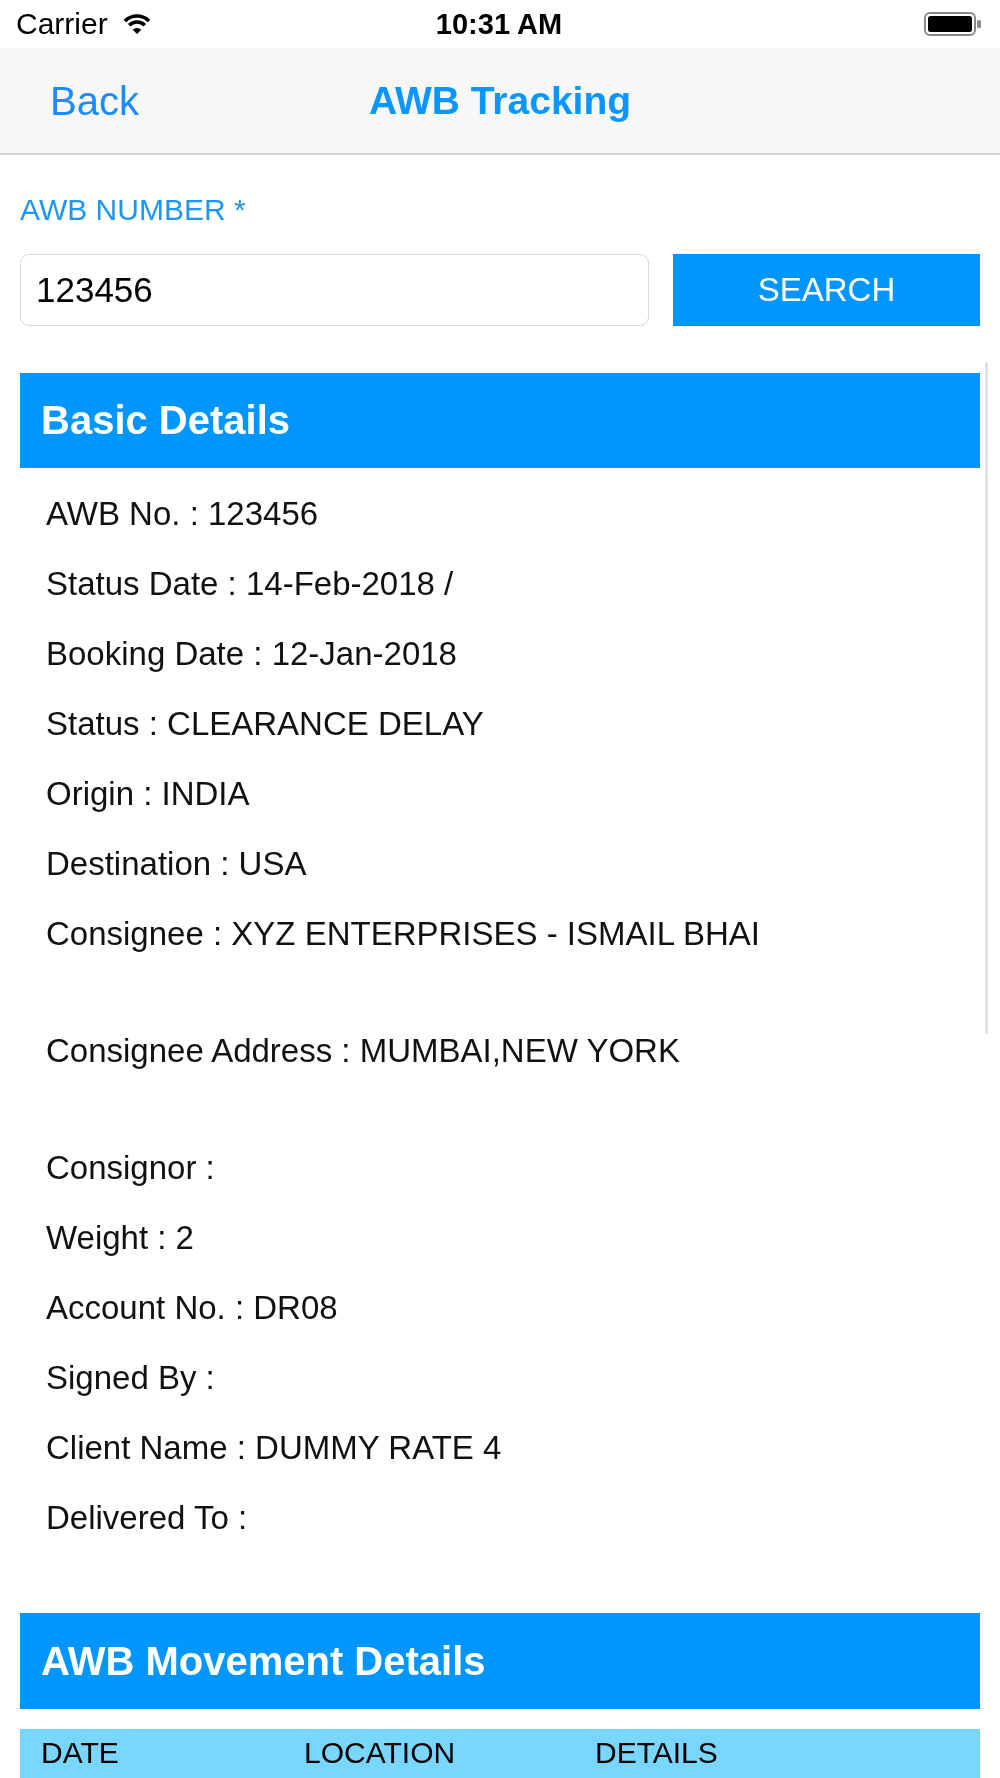 The width and height of the screenshot is (1000, 1778). What do you see at coordinates (94, 100) in the screenshot?
I see `back-button: Back` at bounding box center [94, 100].